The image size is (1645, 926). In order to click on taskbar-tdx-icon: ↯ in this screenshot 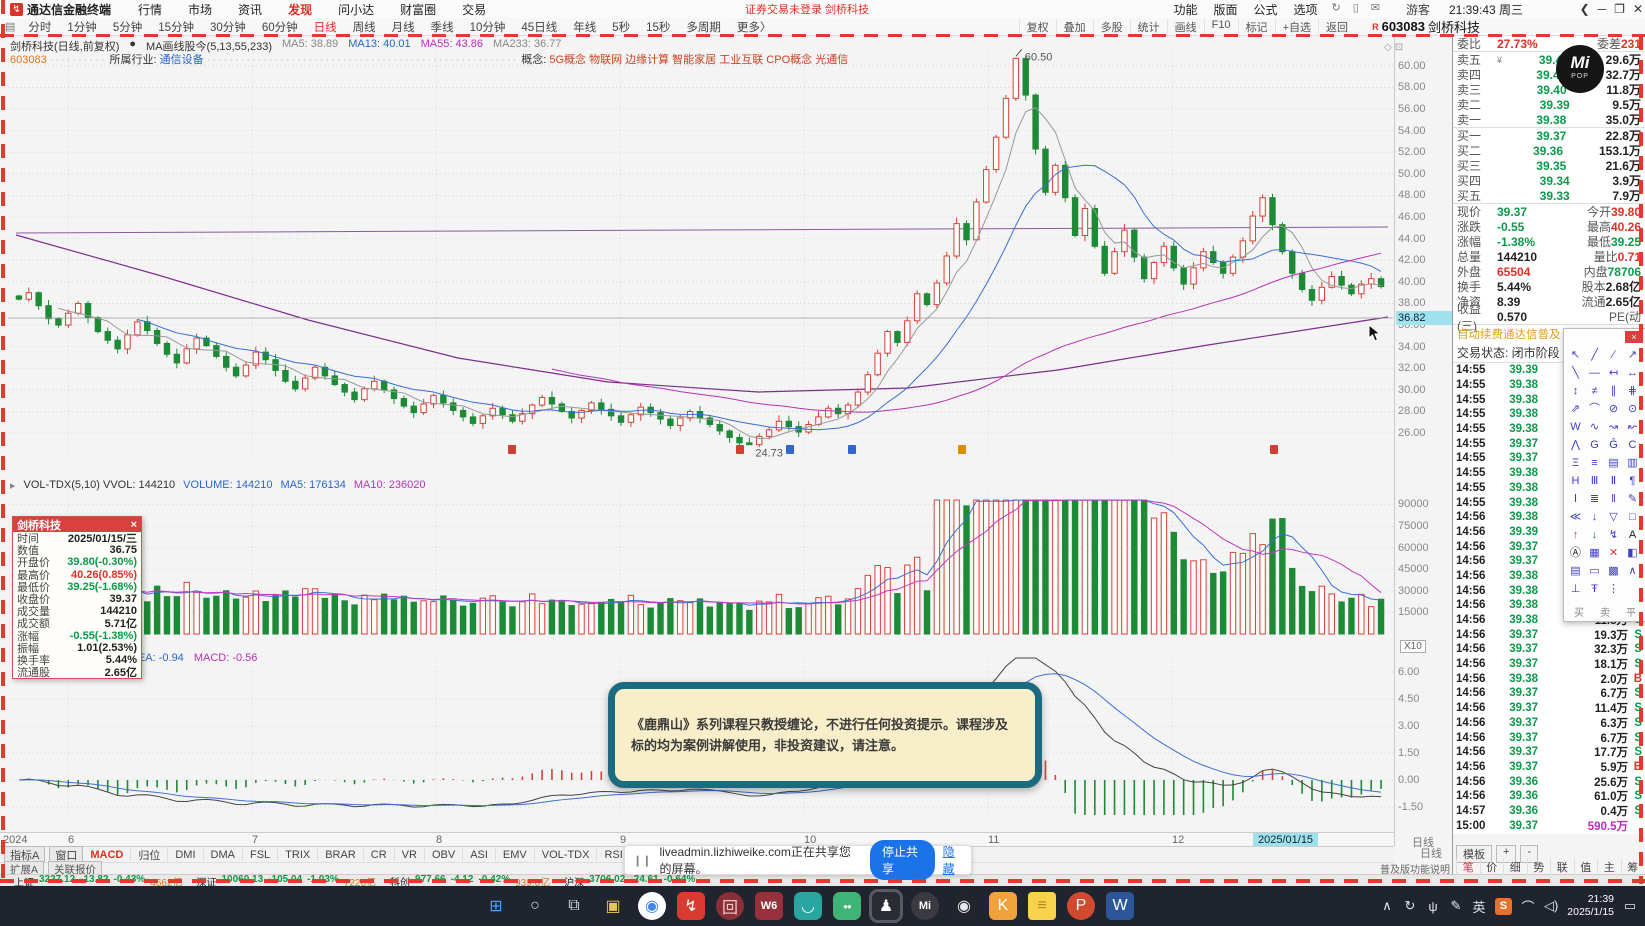, I will do `click(691, 906)`.